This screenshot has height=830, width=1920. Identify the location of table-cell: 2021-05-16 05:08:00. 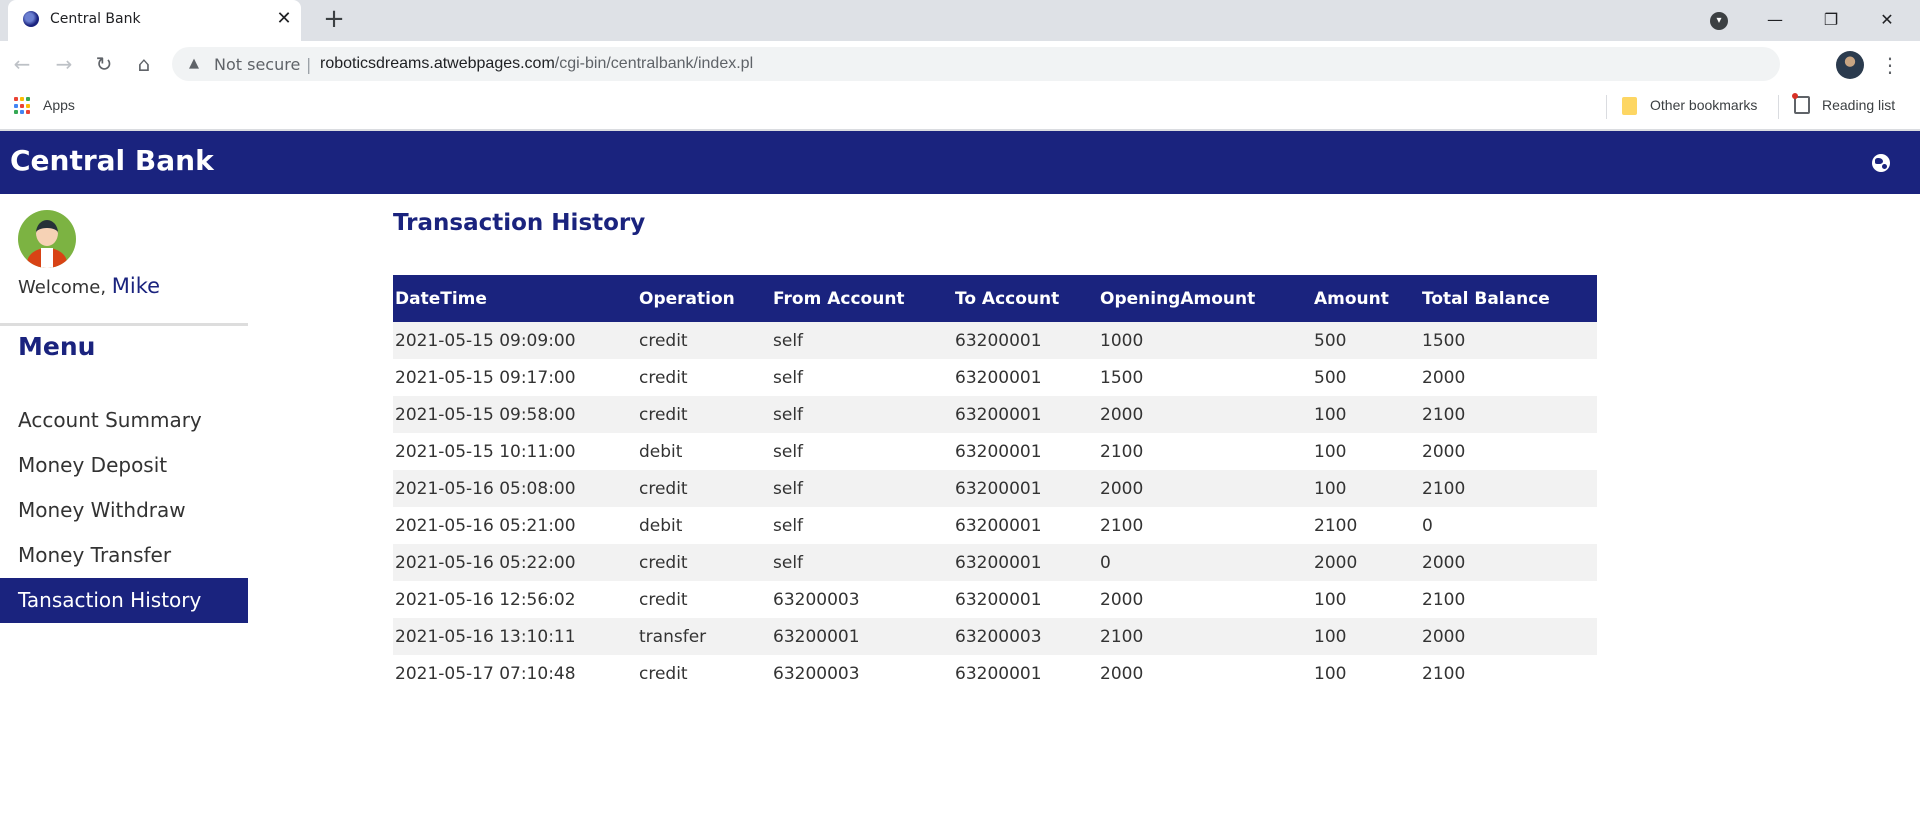
(485, 488).